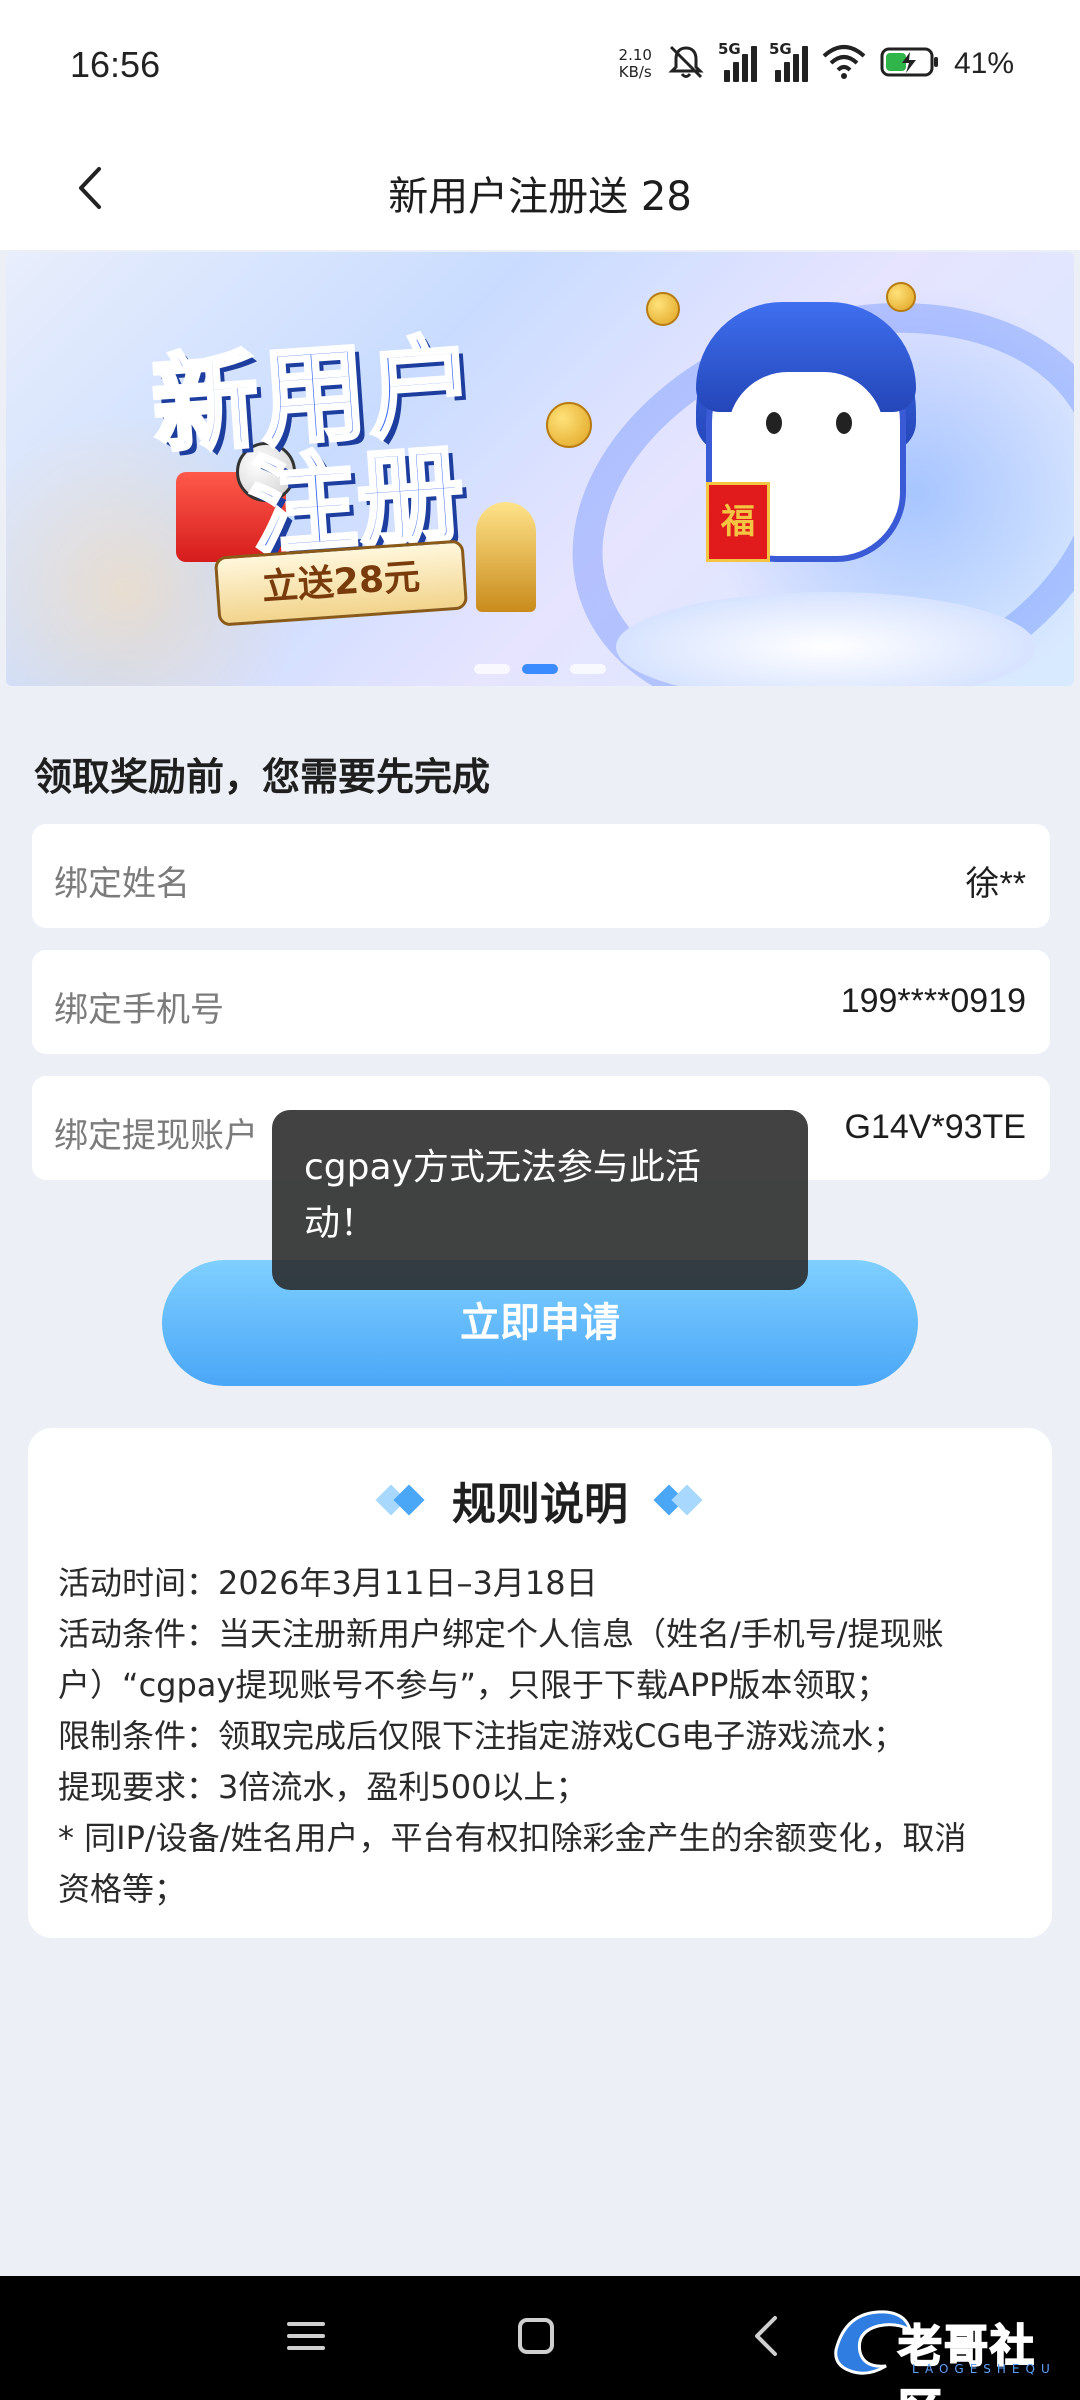 The width and height of the screenshot is (1080, 2400). Describe the element at coordinates (156, 1136) in the screenshot. I see `field-label: 绑定提现账户` at that location.